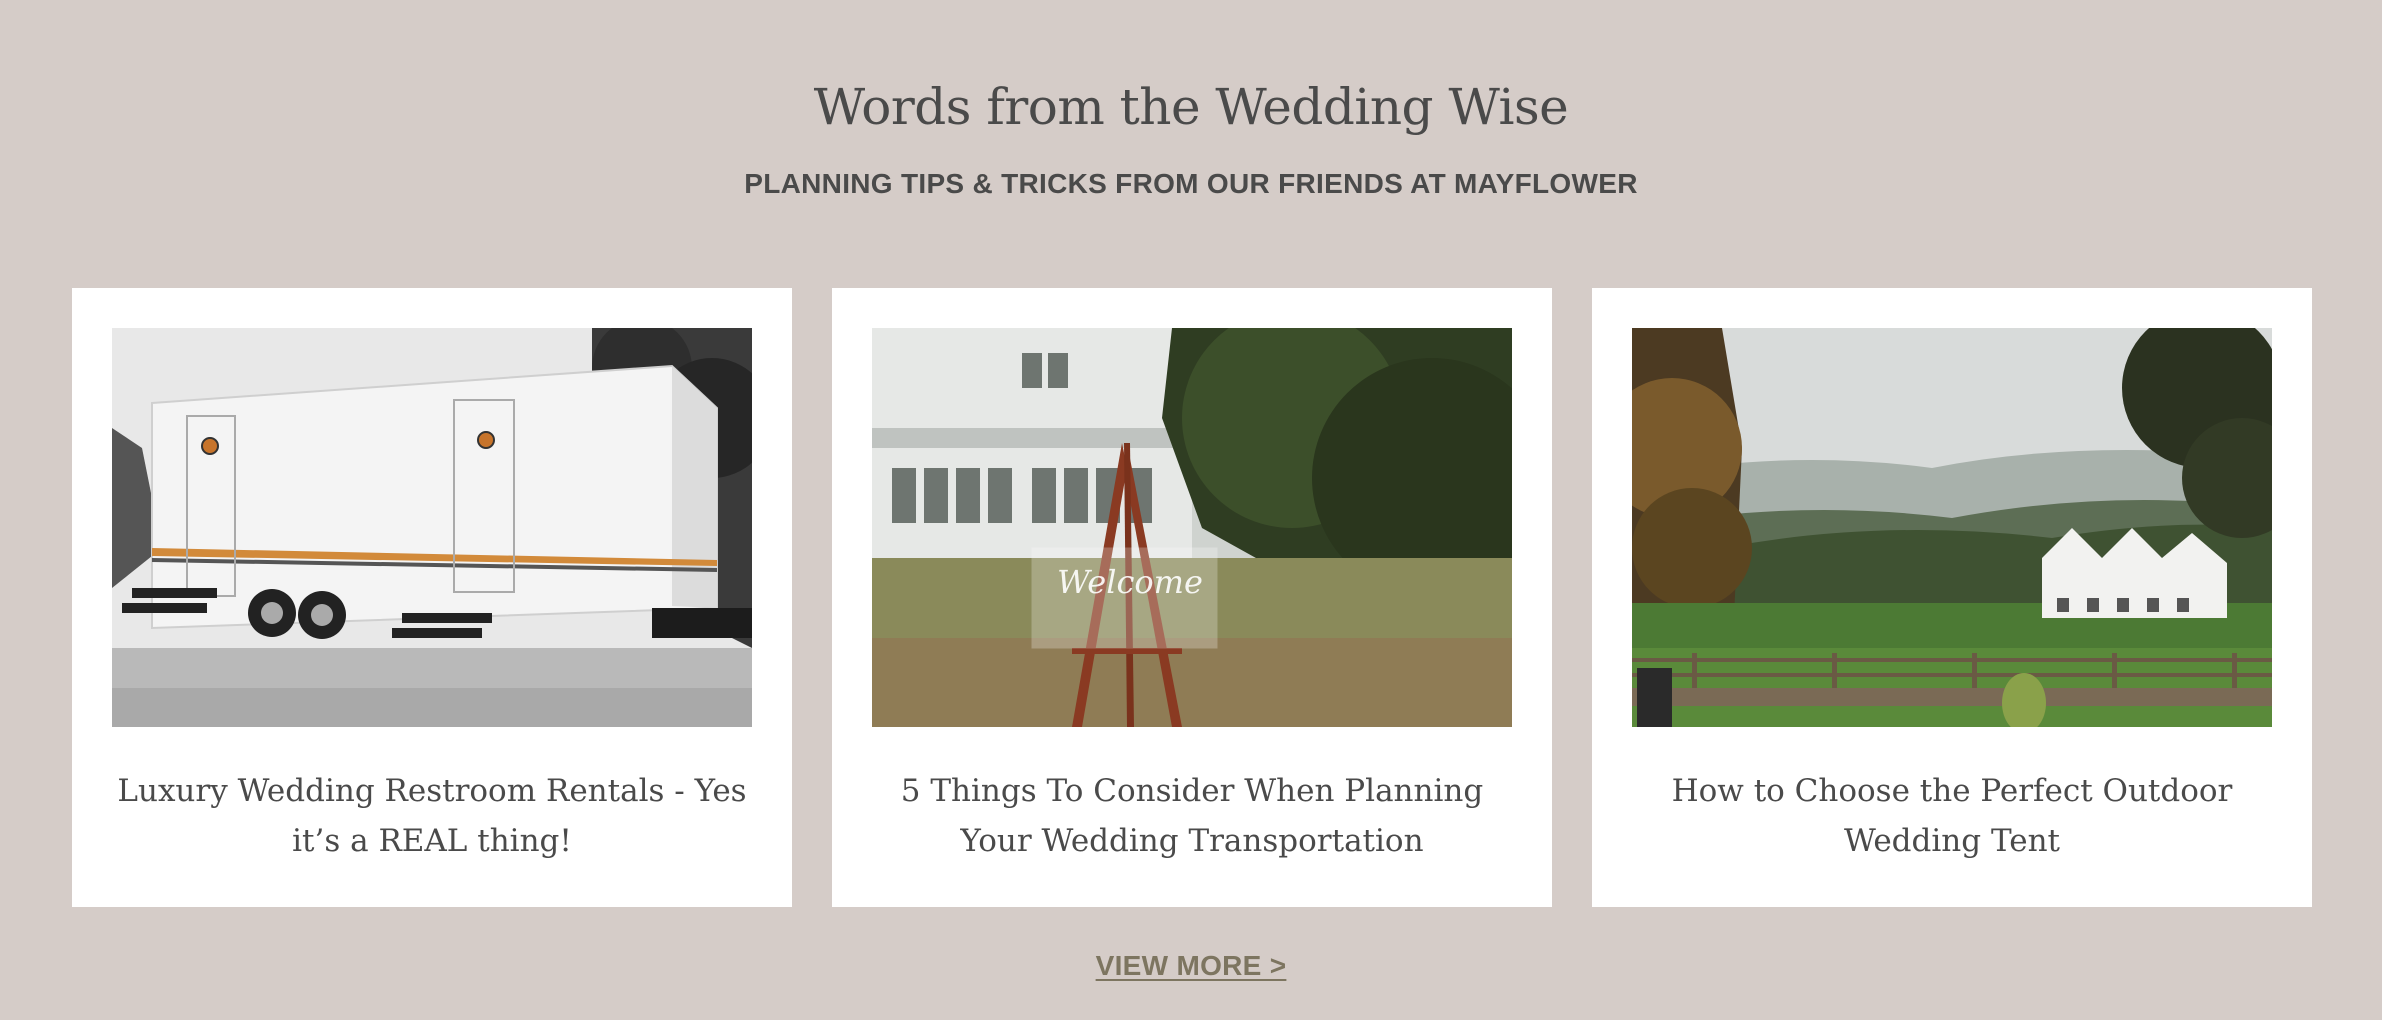 The image size is (2382, 1020). I want to click on section-title: Words from the Wedding Wise, so click(1191, 107).